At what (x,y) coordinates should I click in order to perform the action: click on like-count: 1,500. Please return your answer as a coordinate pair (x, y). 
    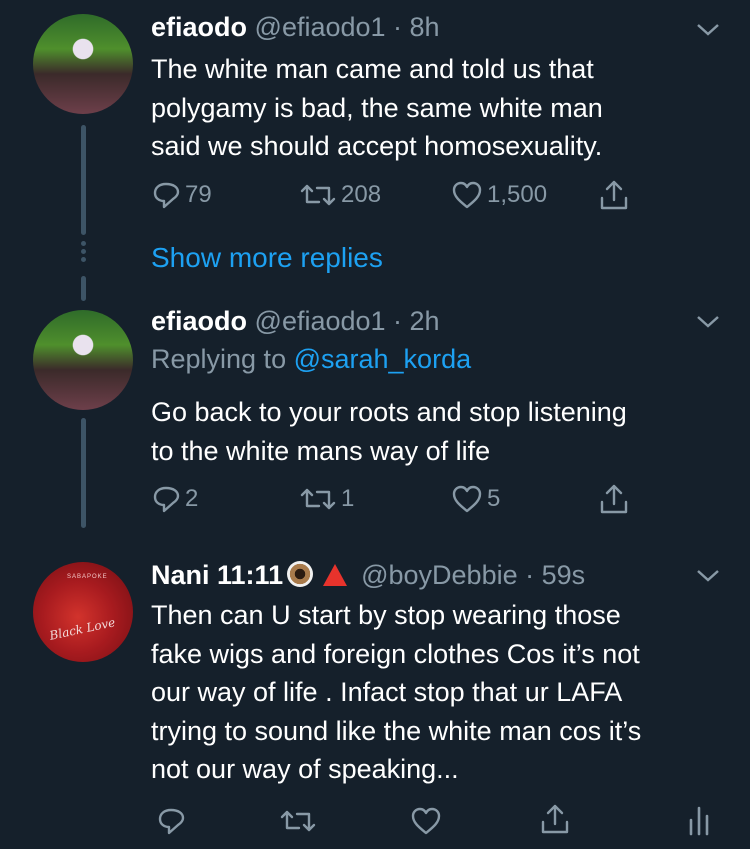
    Looking at the image, I should click on (517, 194).